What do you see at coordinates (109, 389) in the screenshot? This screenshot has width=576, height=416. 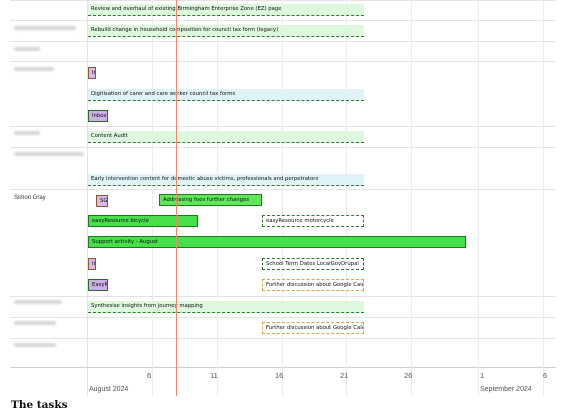 I see `month-label: August 2024` at bounding box center [109, 389].